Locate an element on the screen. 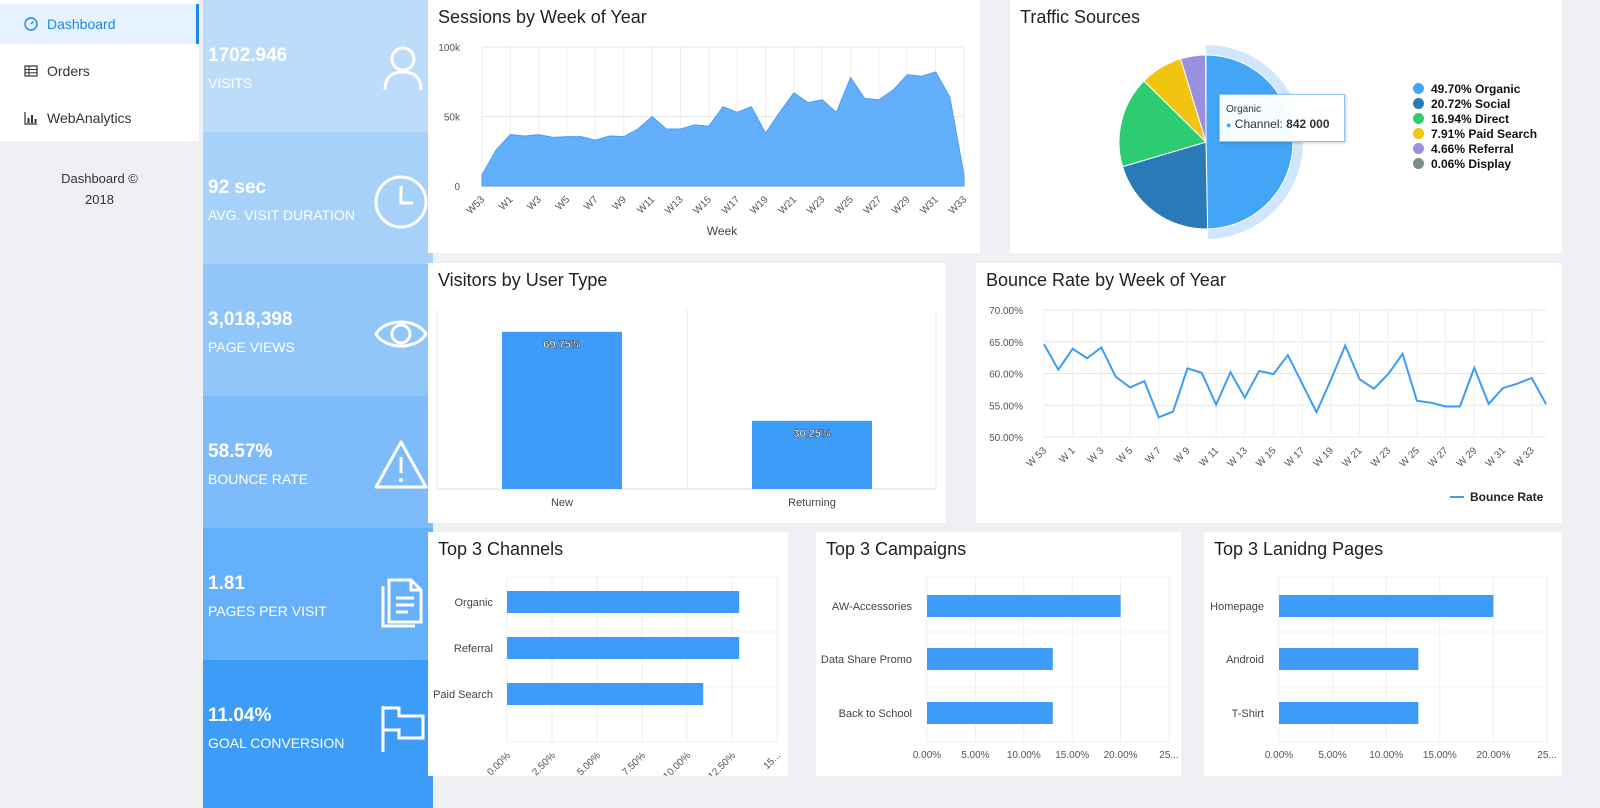 The image size is (1600, 808). x-tick-label: W 1 is located at coordinates (1067, 455).